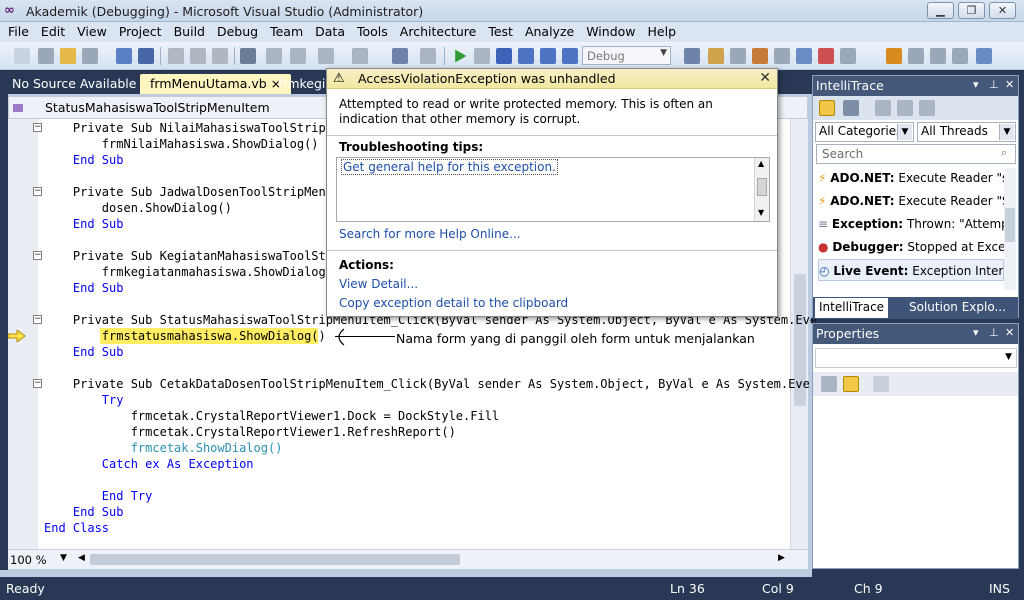 Image resolution: width=1024 pixels, height=600 pixels. What do you see at coordinates (46, 56) in the screenshot?
I see `add-item-icon` at bounding box center [46, 56].